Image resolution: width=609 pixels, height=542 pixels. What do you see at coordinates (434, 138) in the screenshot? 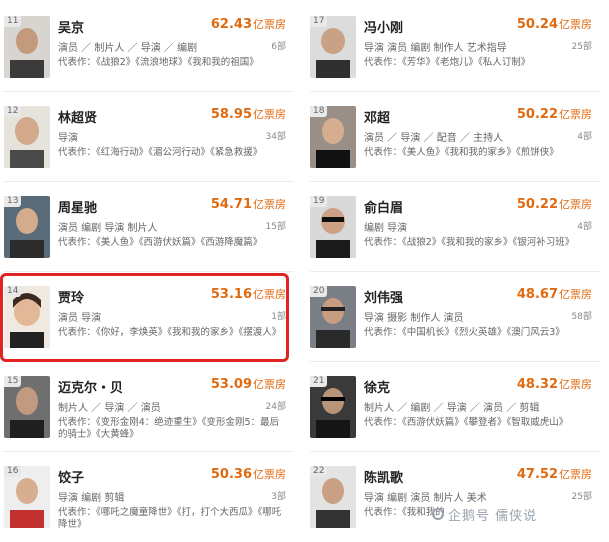
I see `roles-text: 演员 ／ 导演 ／ 配音 ／ 主持人` at bounding box center [434, 138].